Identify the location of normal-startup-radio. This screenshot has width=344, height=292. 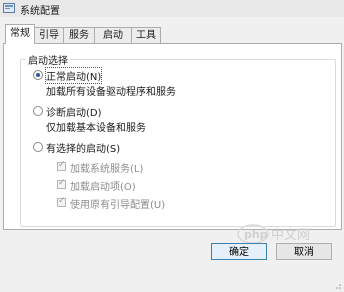
(38, 75).